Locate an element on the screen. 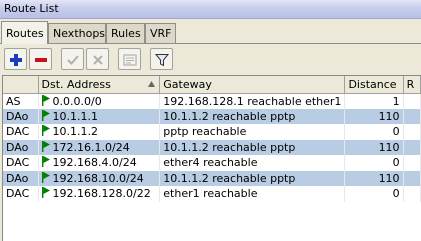 The width and height of the screenshot is (421, 241). column-header-distance: Distance is located at coordinates (374, 85).